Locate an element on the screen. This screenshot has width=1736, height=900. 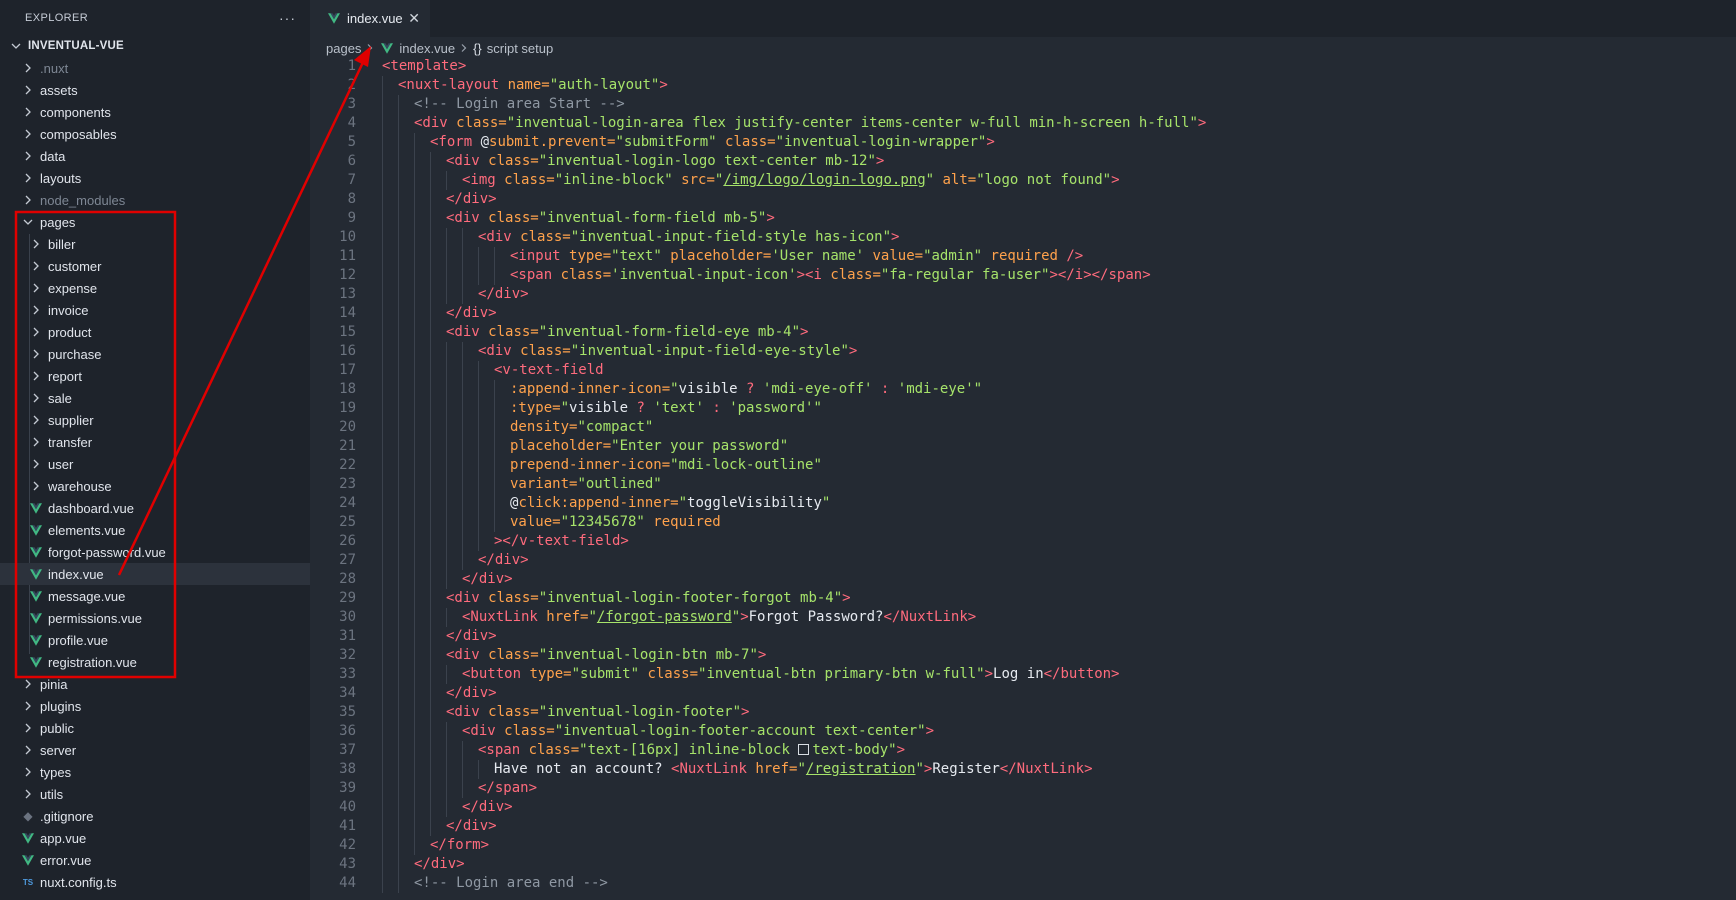
tree-file-registration-vue: registration.vue is located at coordinates (155, 662).